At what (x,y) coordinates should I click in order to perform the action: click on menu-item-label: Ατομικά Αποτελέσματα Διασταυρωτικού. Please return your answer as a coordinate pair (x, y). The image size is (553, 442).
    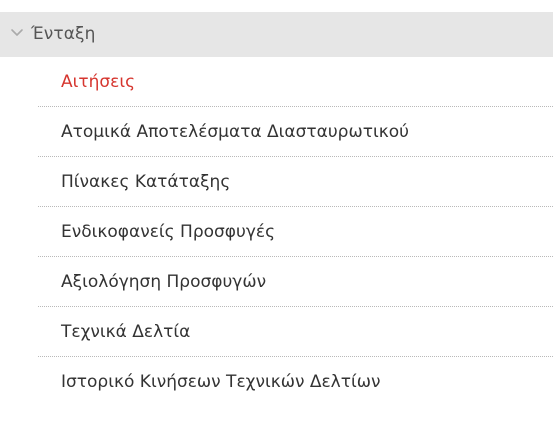
    Looking at the image, I should click on (235, 132).